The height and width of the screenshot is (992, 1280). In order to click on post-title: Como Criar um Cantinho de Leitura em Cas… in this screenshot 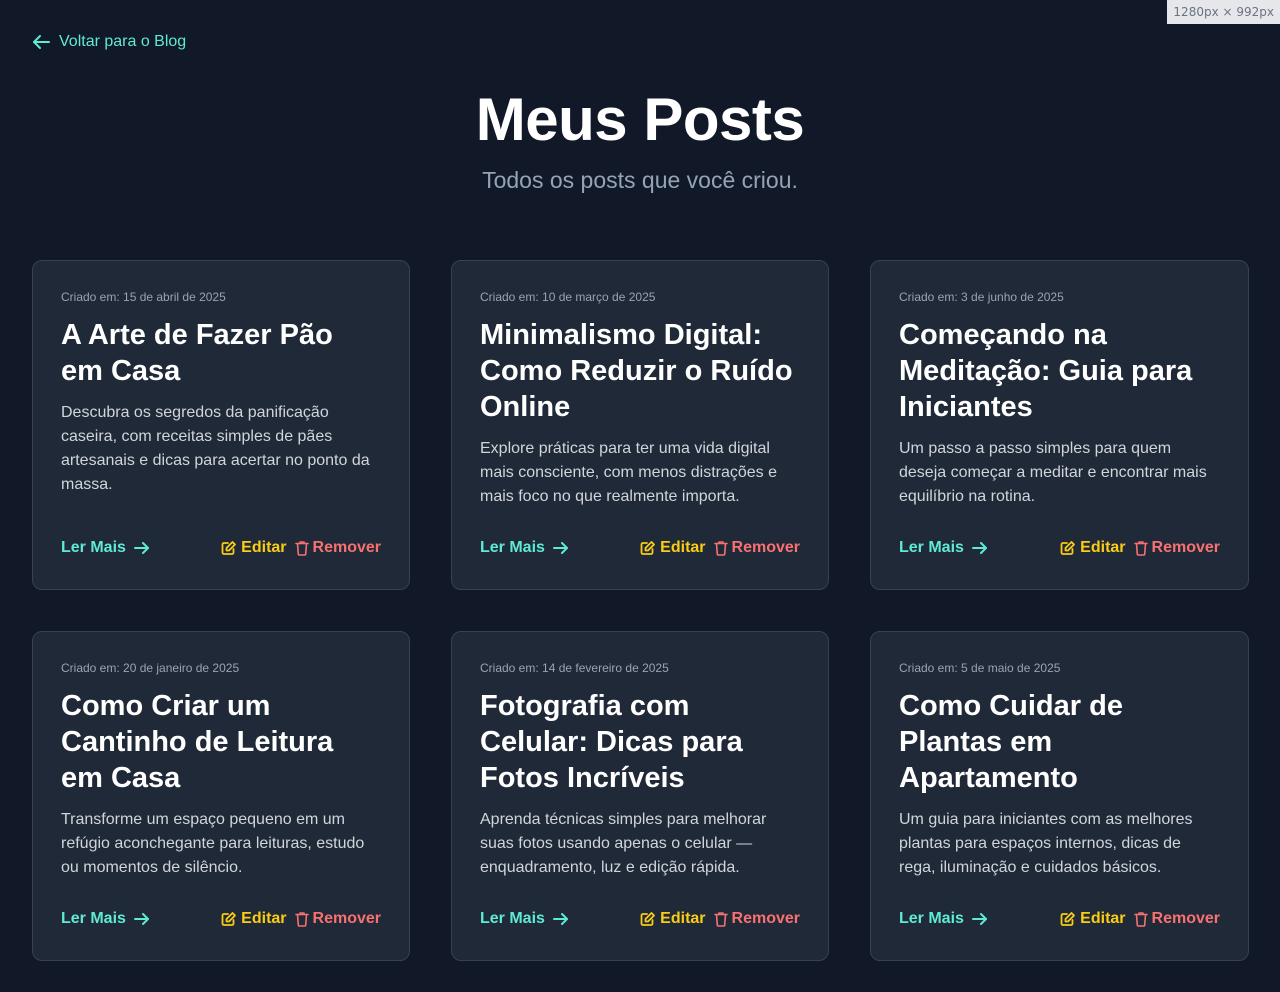, I will do `click(197, 742)`.